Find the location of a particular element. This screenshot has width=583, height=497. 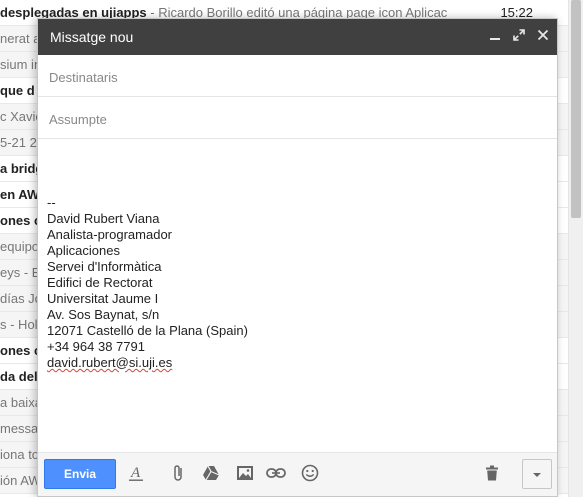

inbox-row-text: nerat a is located at coordinates (20, 38).